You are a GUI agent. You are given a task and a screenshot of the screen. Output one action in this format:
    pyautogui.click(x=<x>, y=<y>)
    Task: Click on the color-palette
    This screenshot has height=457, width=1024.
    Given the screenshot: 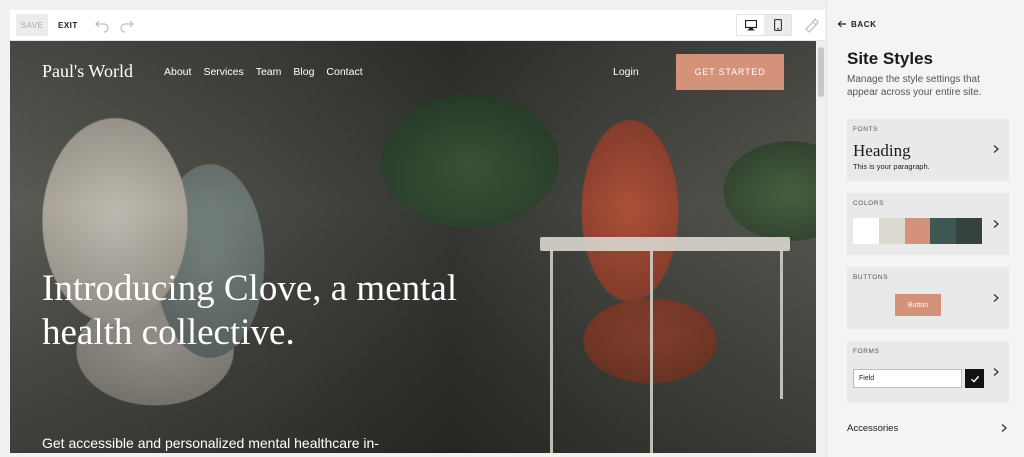 What is the action you would take?
    pyautogui.click(x=917, y=231)
    